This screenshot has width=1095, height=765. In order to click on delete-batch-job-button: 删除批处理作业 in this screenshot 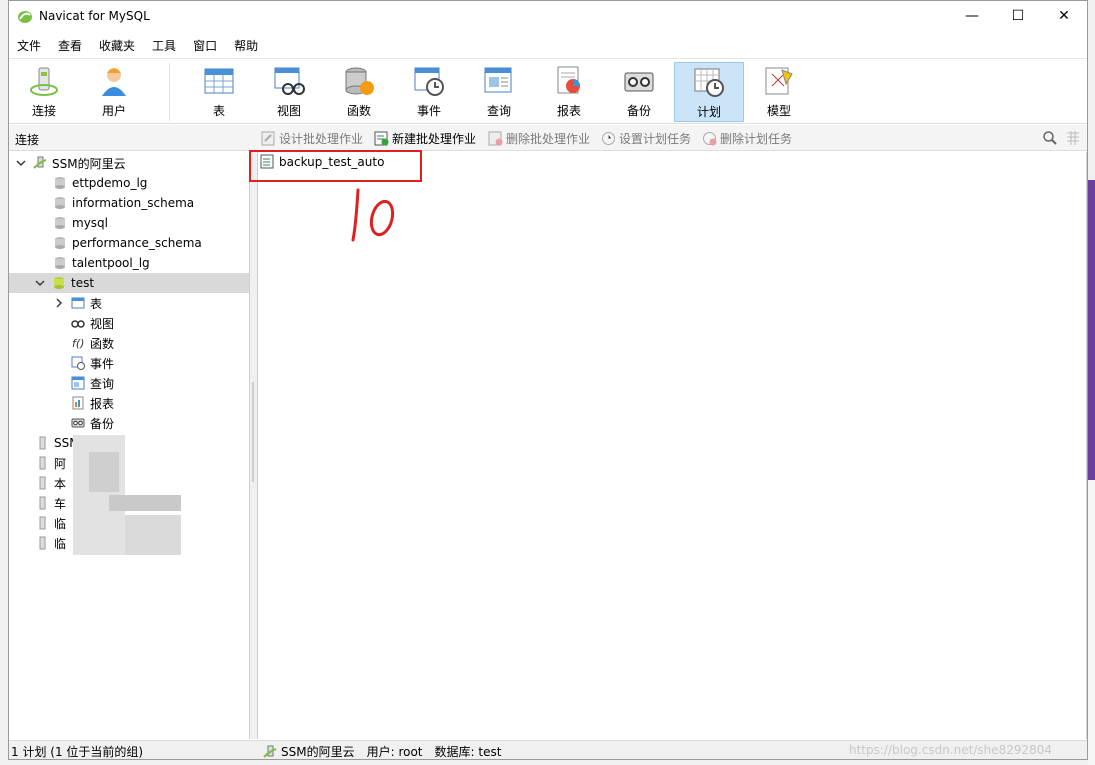, I will do `click(539, 138)`.